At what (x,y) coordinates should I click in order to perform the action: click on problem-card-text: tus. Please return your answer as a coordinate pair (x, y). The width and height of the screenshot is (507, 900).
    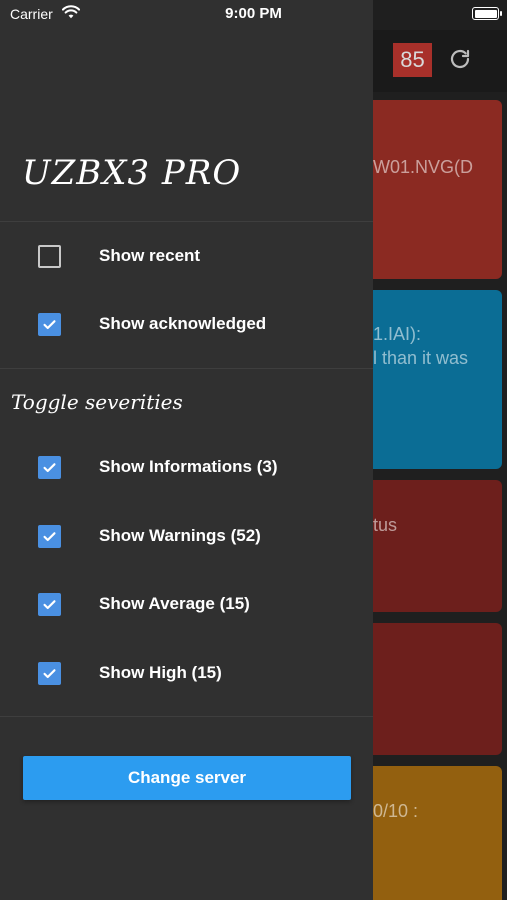
    Looking at the image, I should click on (385, 525).